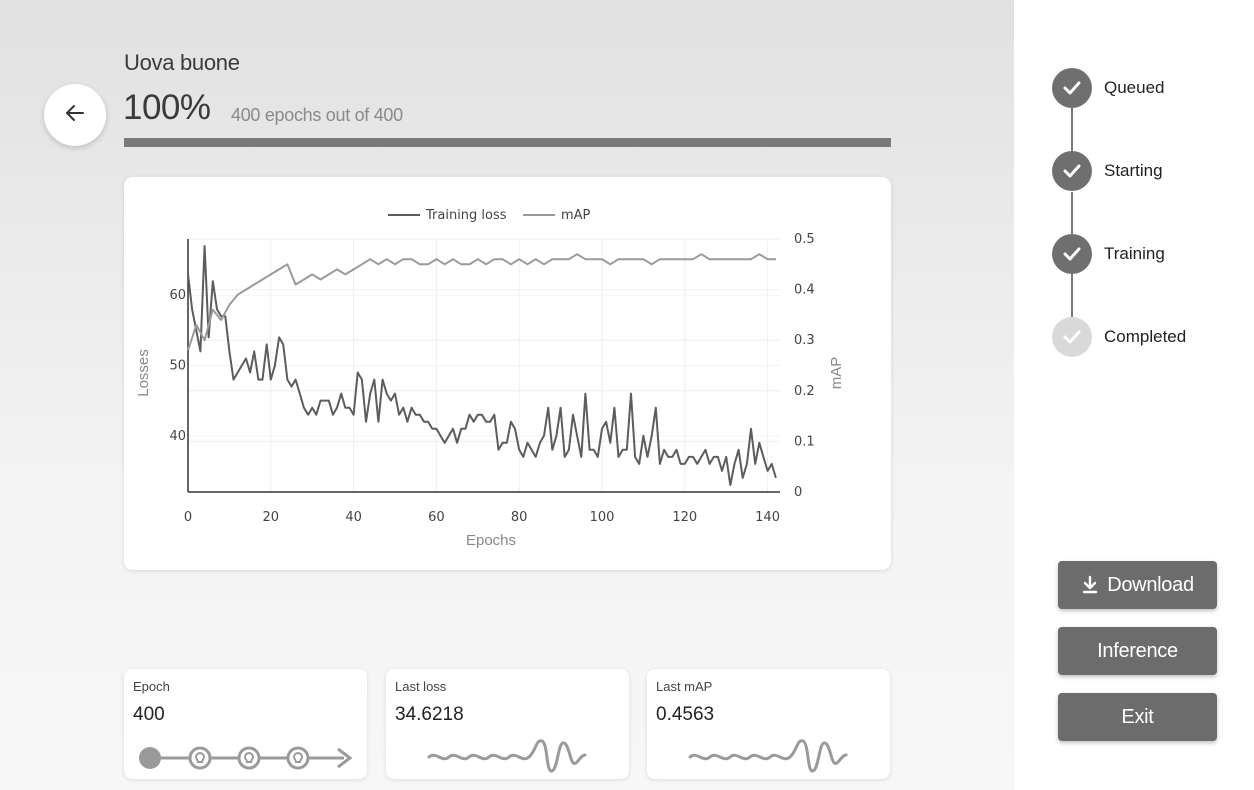 This screenshot has height=790, width=1254. What do you see at coordinates (1134, 87) in the screenshot?
I see `step-label: Queued` at bounding box center [1134, 87].